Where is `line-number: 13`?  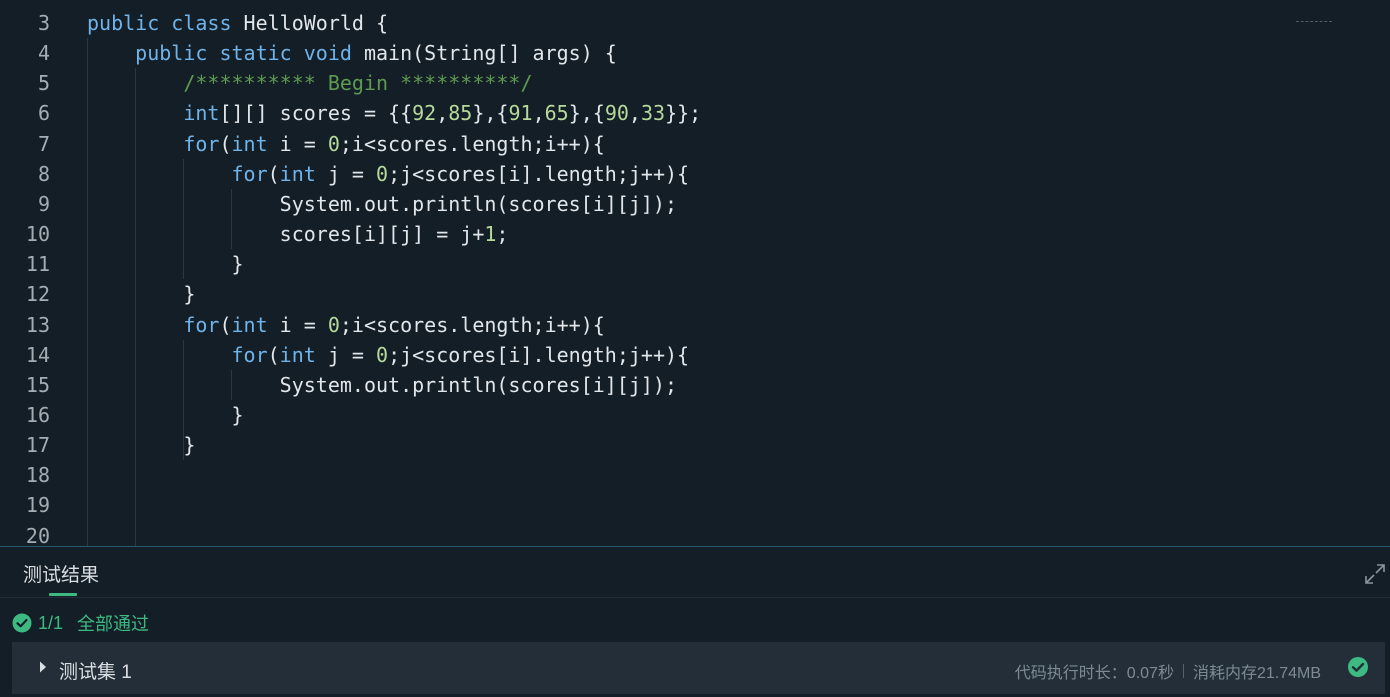
line-number: 13 is located at coordinates (37, 324).